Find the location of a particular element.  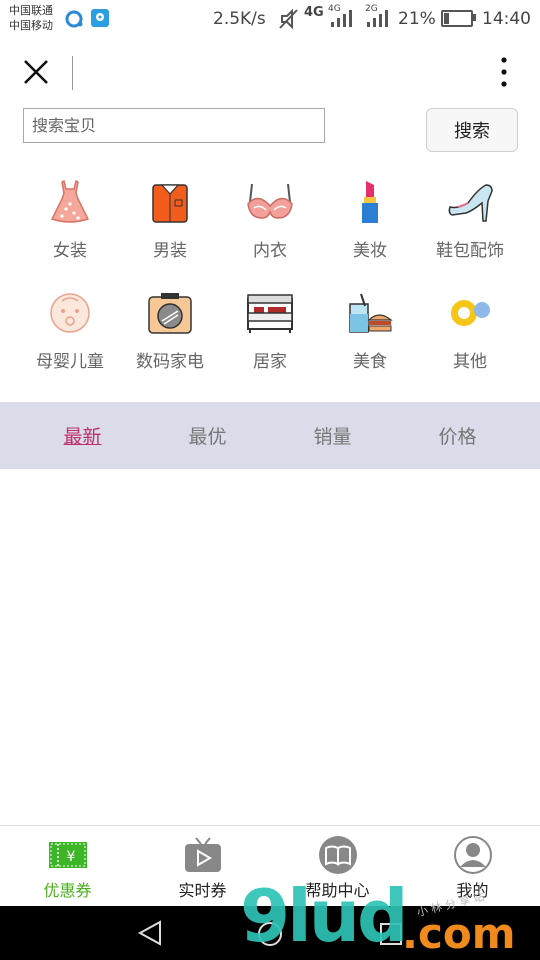

baby-icon is located at coordinates (70, 313).